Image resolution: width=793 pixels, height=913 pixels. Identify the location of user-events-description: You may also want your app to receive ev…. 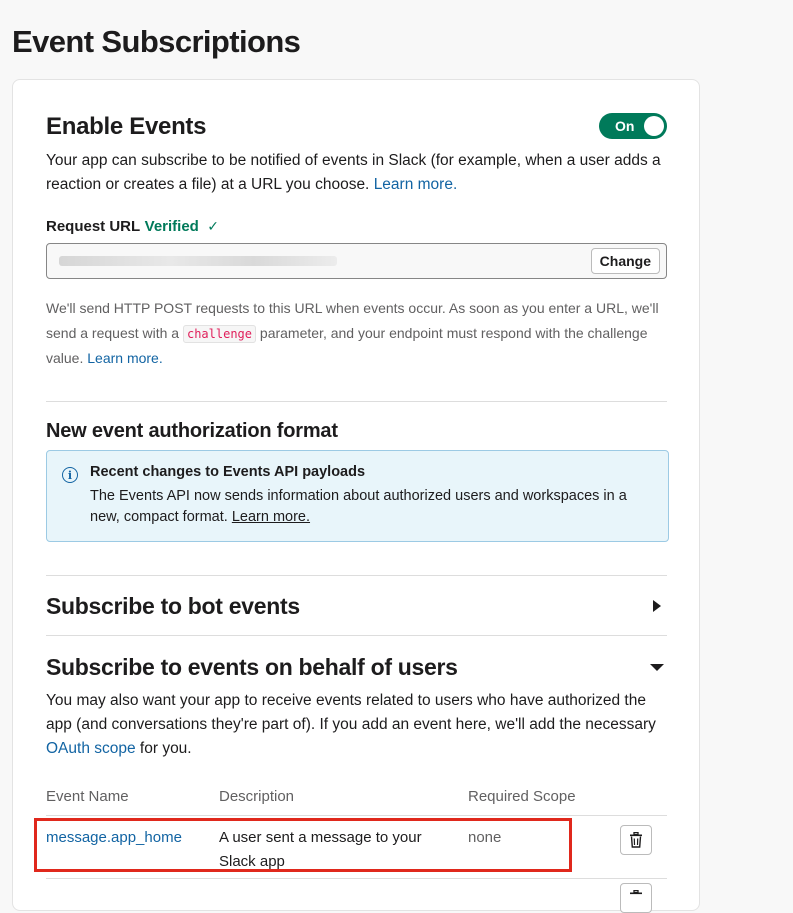
(356, 725).